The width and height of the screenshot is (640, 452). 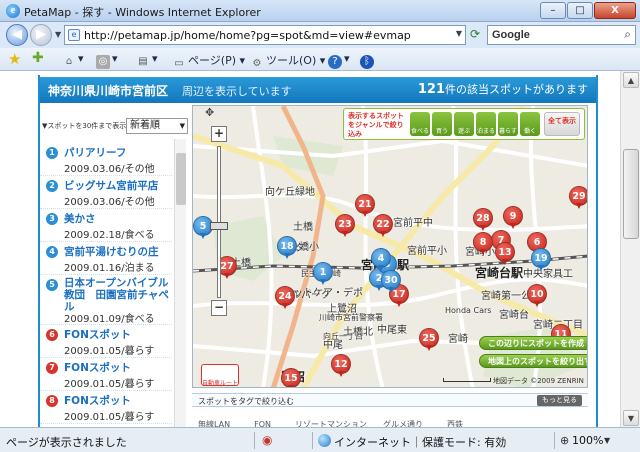 I want to click on spot-list-item: 3 美かさ 2009.02.18/食べる, so click(x=106, y=225).